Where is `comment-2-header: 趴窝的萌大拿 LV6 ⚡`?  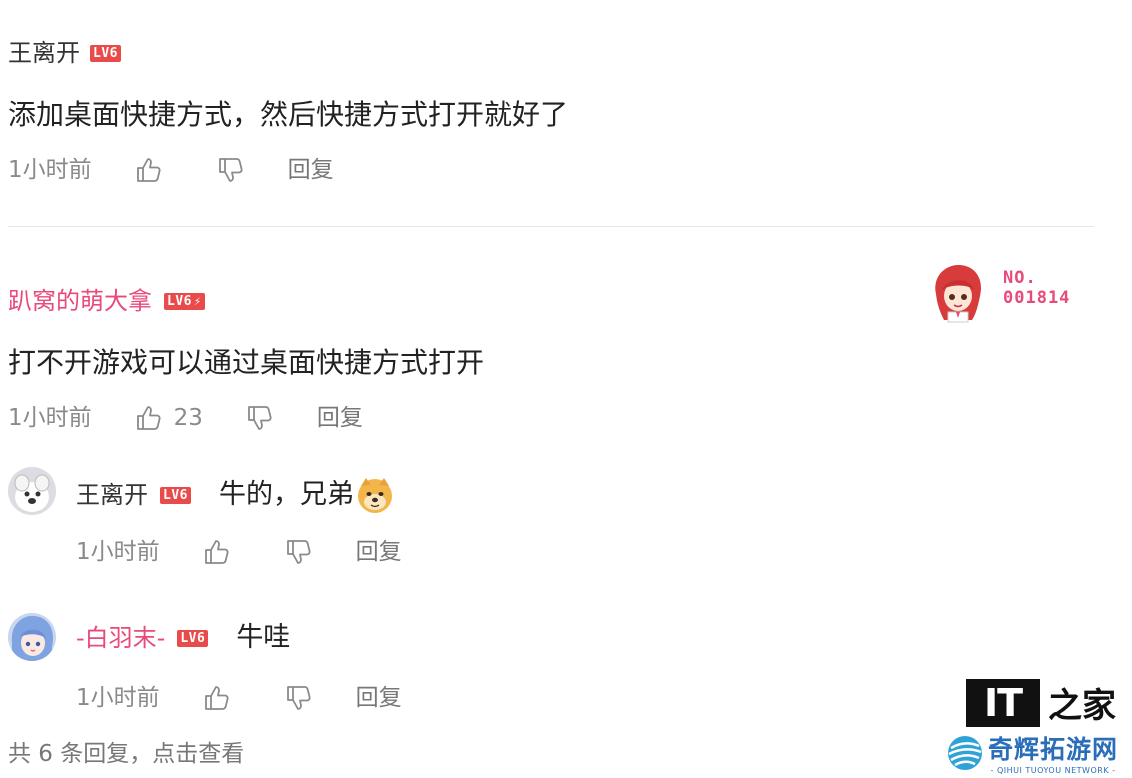
comment-2-header: 趴窝的萌大拿 LV6 ⚡ is located at coordinates (106, 301).